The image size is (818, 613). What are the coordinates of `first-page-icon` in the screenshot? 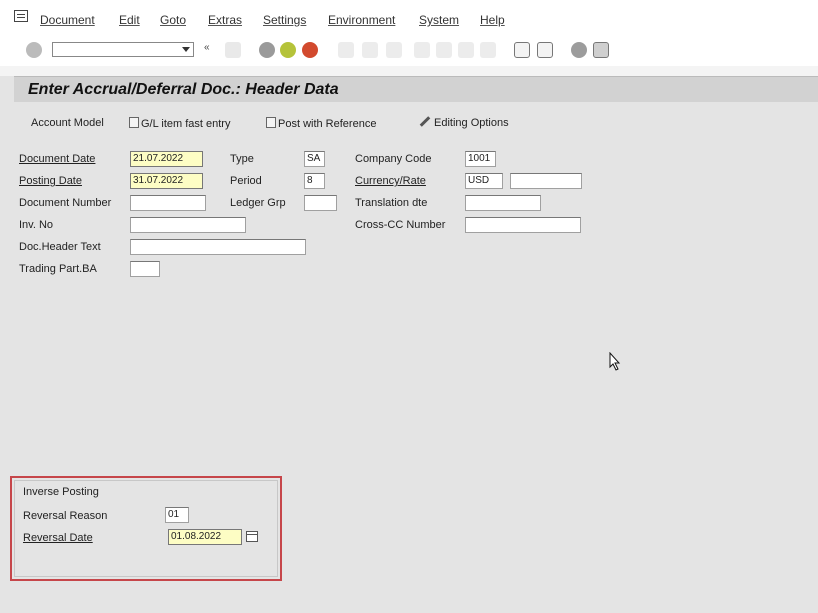 It's located at (422, 50).